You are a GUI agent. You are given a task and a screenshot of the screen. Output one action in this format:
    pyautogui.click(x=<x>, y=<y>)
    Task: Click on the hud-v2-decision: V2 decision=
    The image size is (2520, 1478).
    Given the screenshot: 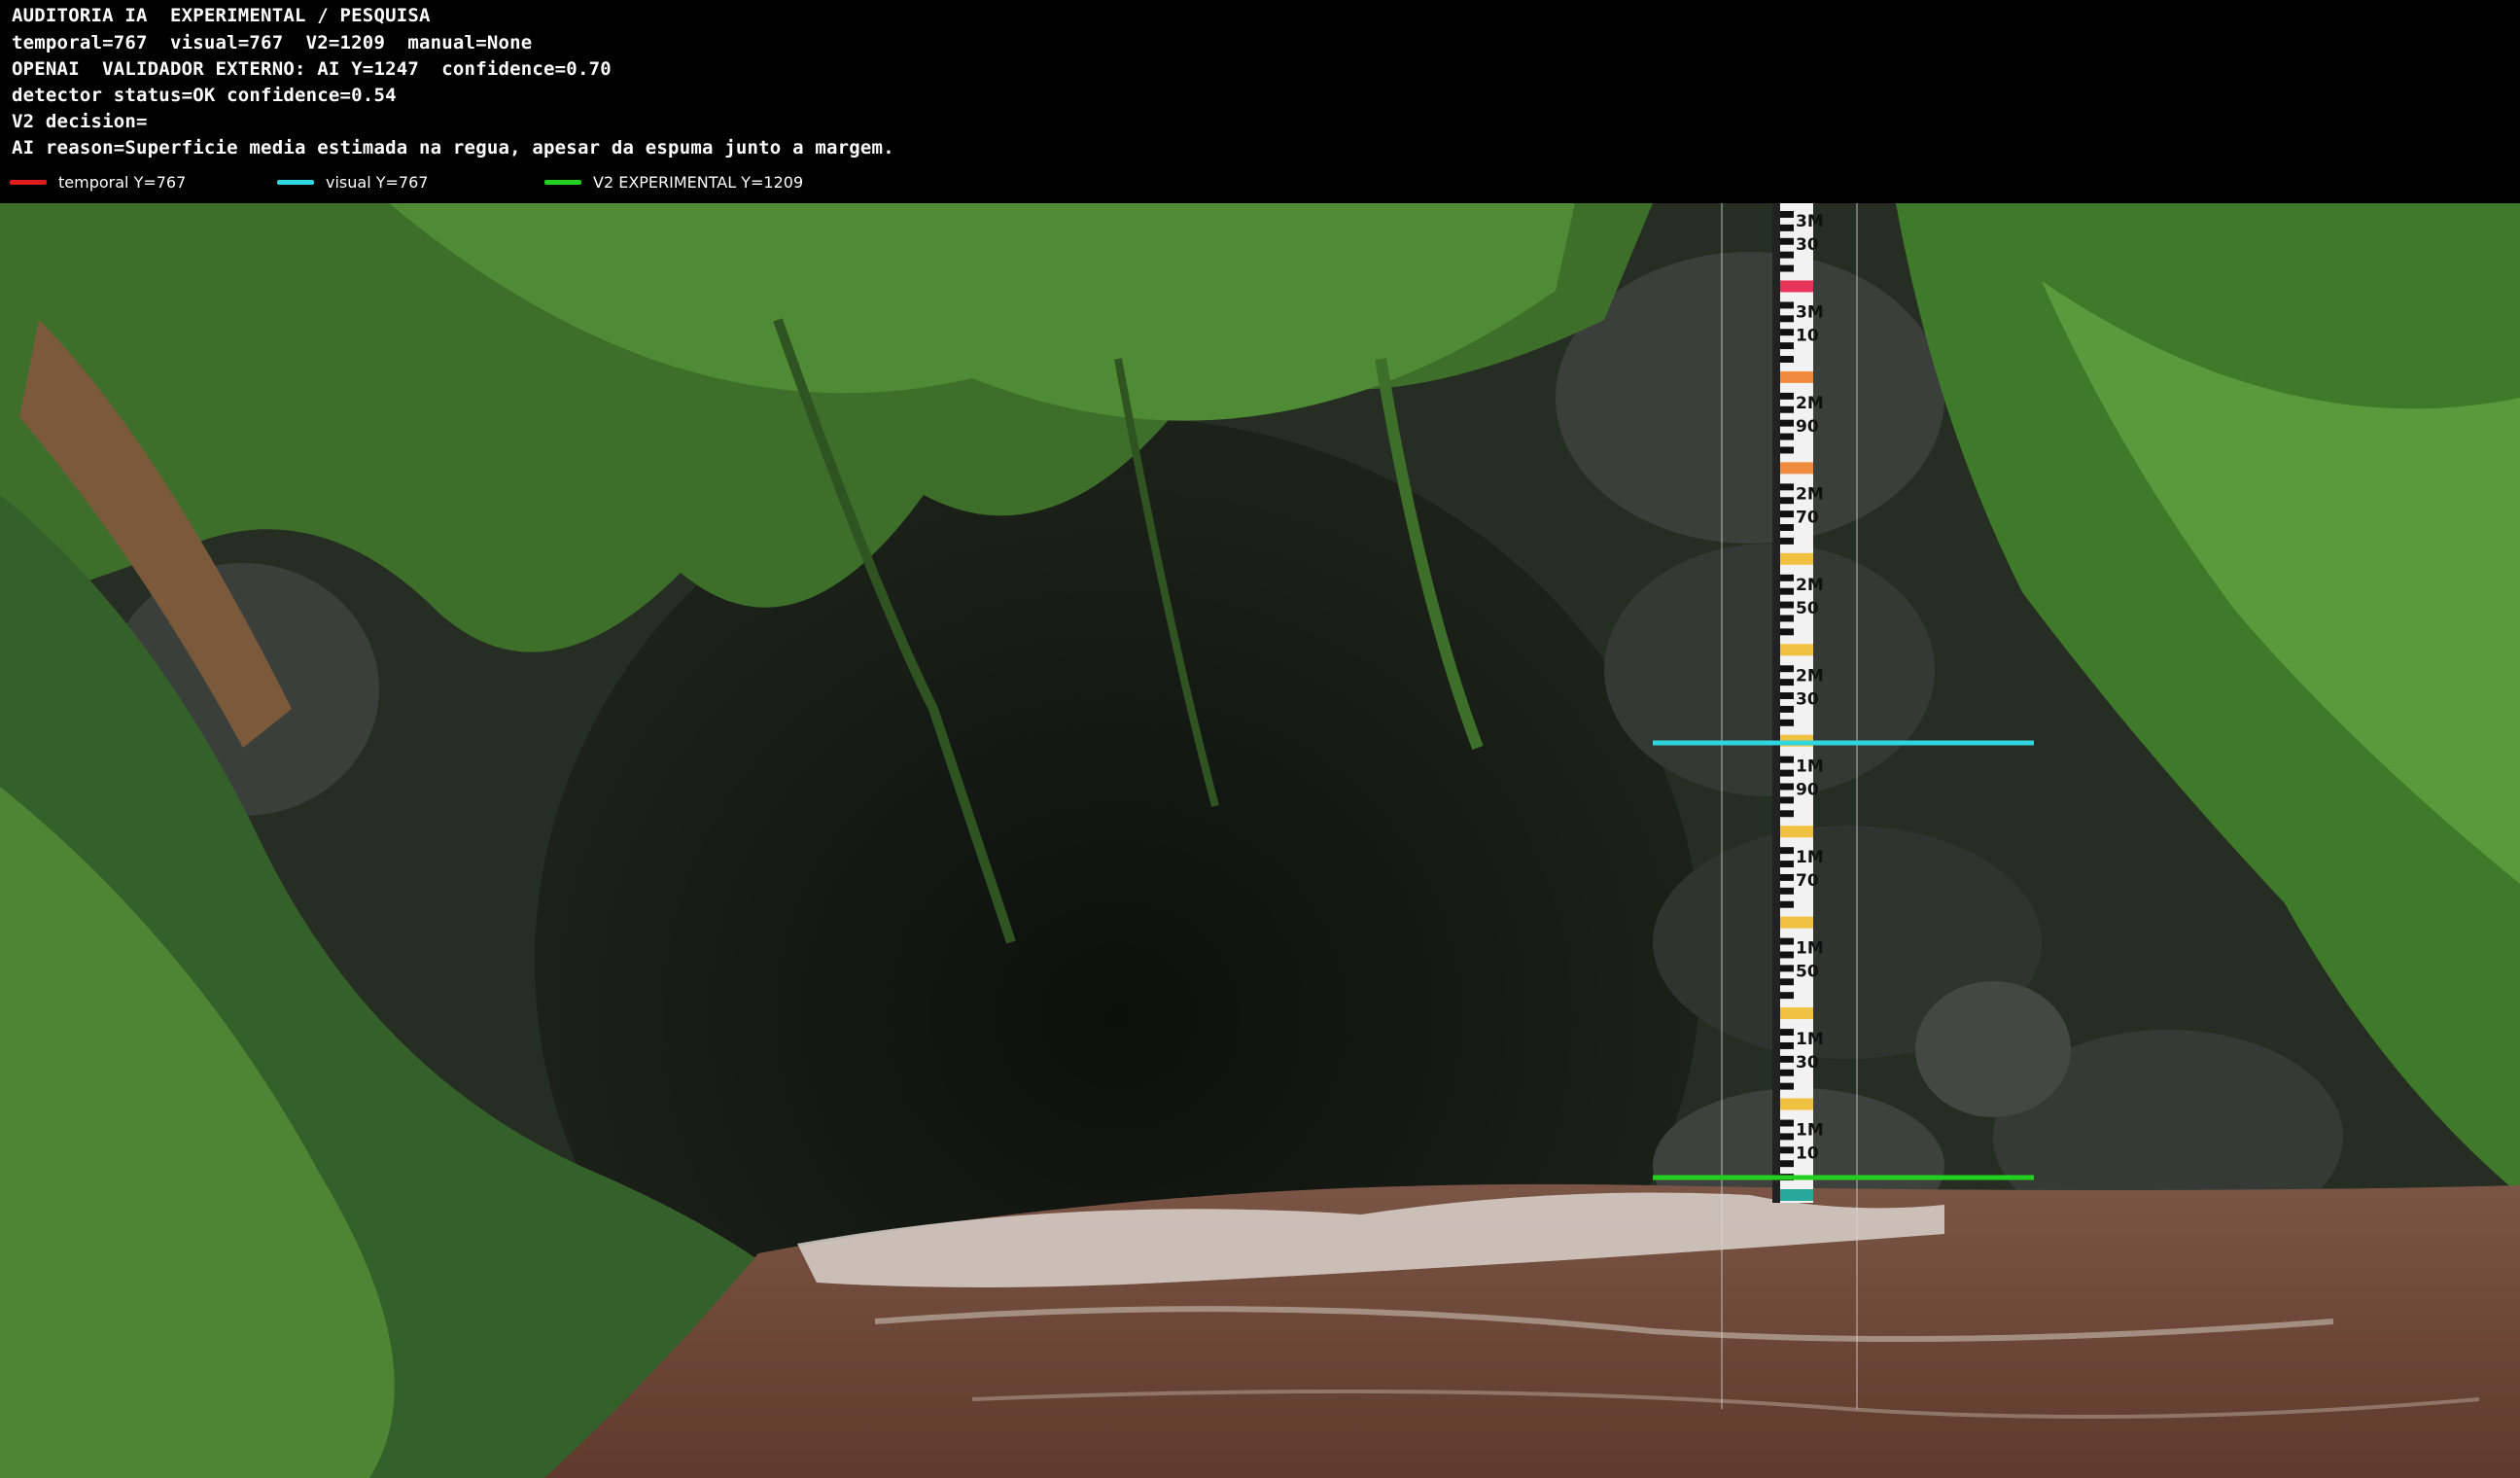 What is the action you would take?
    pyautogui.click(x=80, y=121)
    